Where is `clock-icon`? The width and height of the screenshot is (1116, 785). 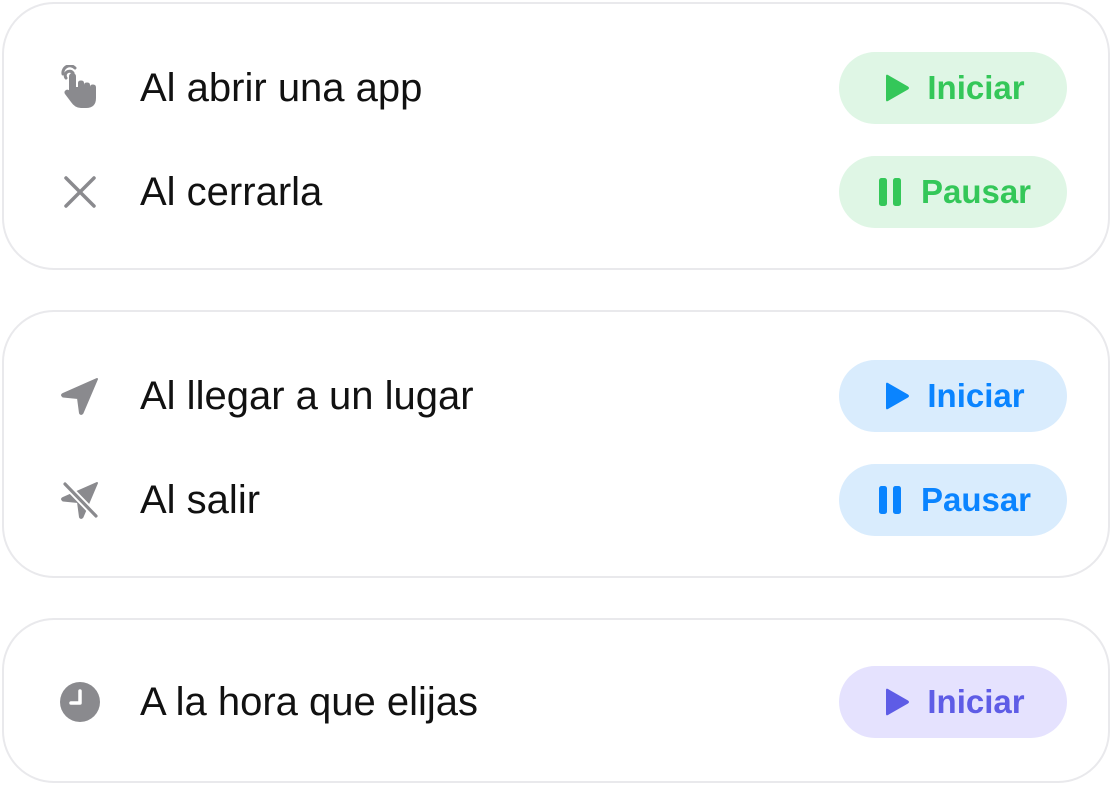 clock-icon is located at coordinates (80, 702).